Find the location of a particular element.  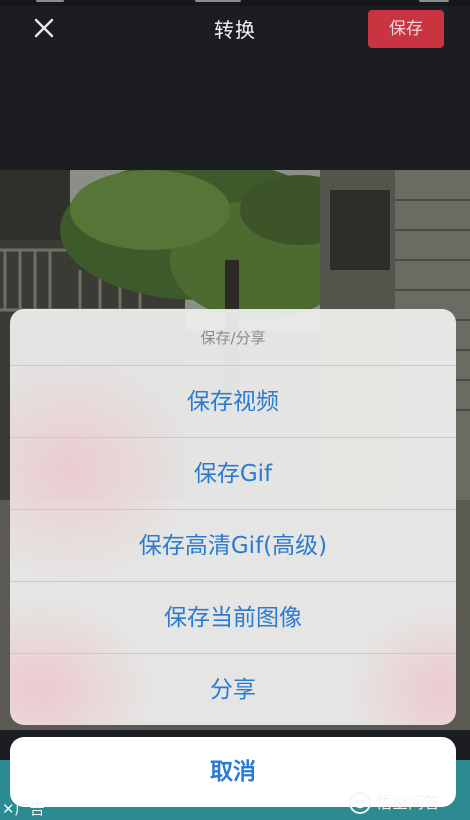

save-video-option: 保存视频 is located at coordinates (233, 401).